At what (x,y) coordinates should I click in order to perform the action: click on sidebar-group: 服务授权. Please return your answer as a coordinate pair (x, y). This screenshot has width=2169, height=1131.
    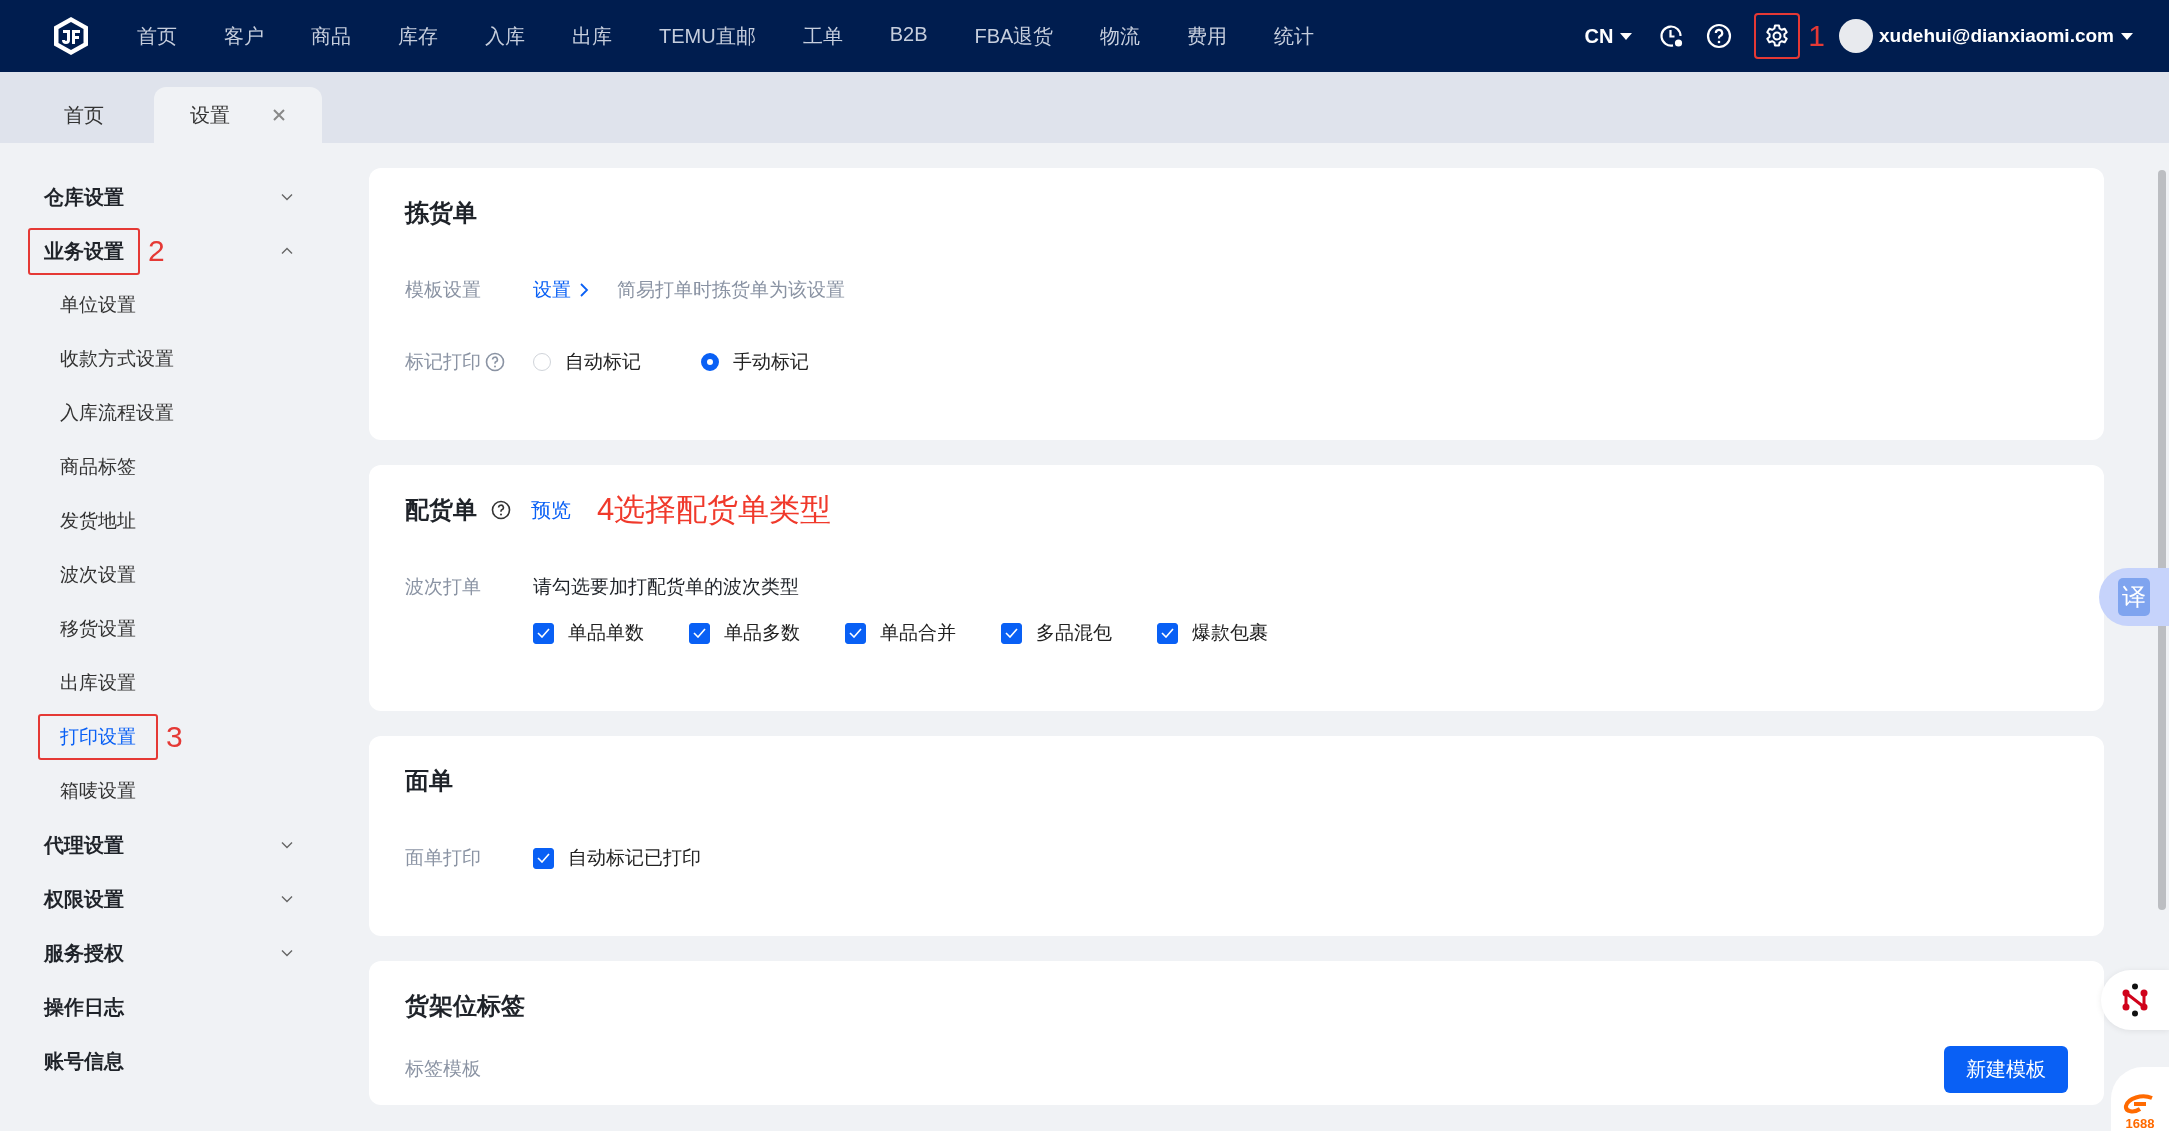
    Looking at the image, I should click on (84, 953).